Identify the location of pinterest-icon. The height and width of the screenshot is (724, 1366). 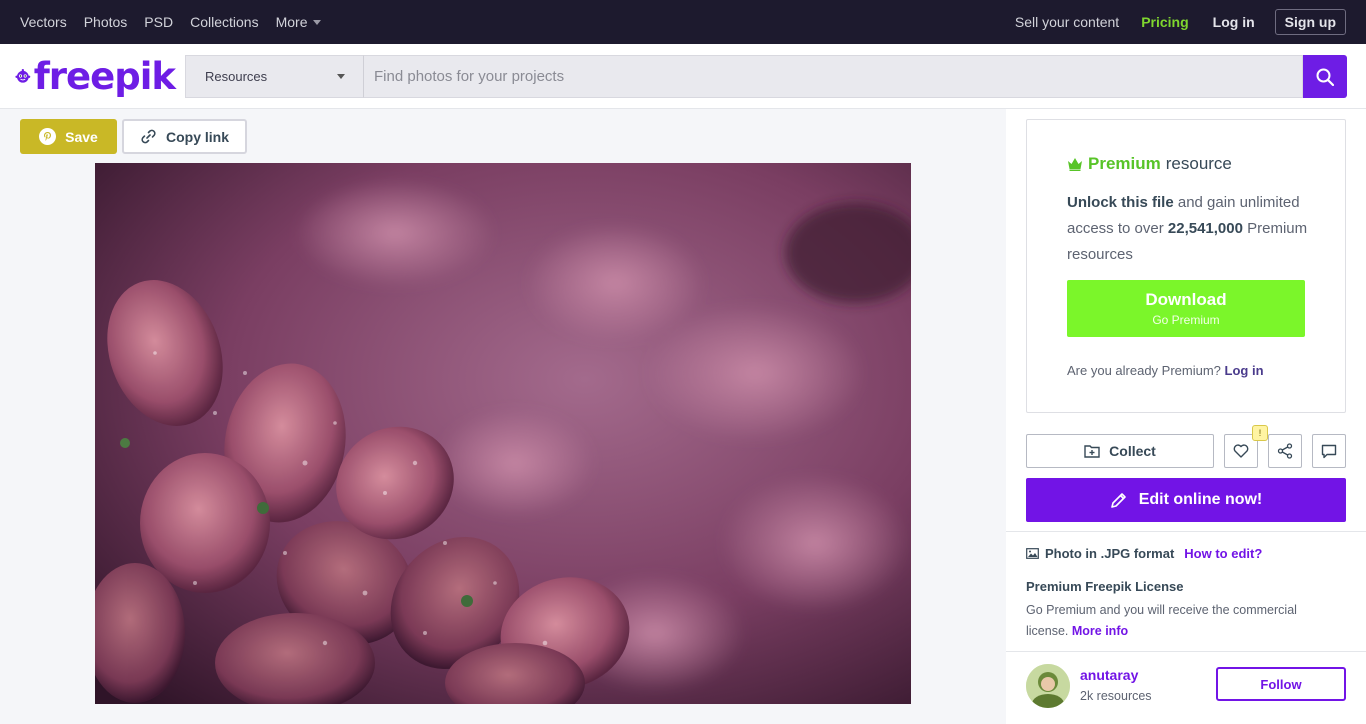
(48, 136).